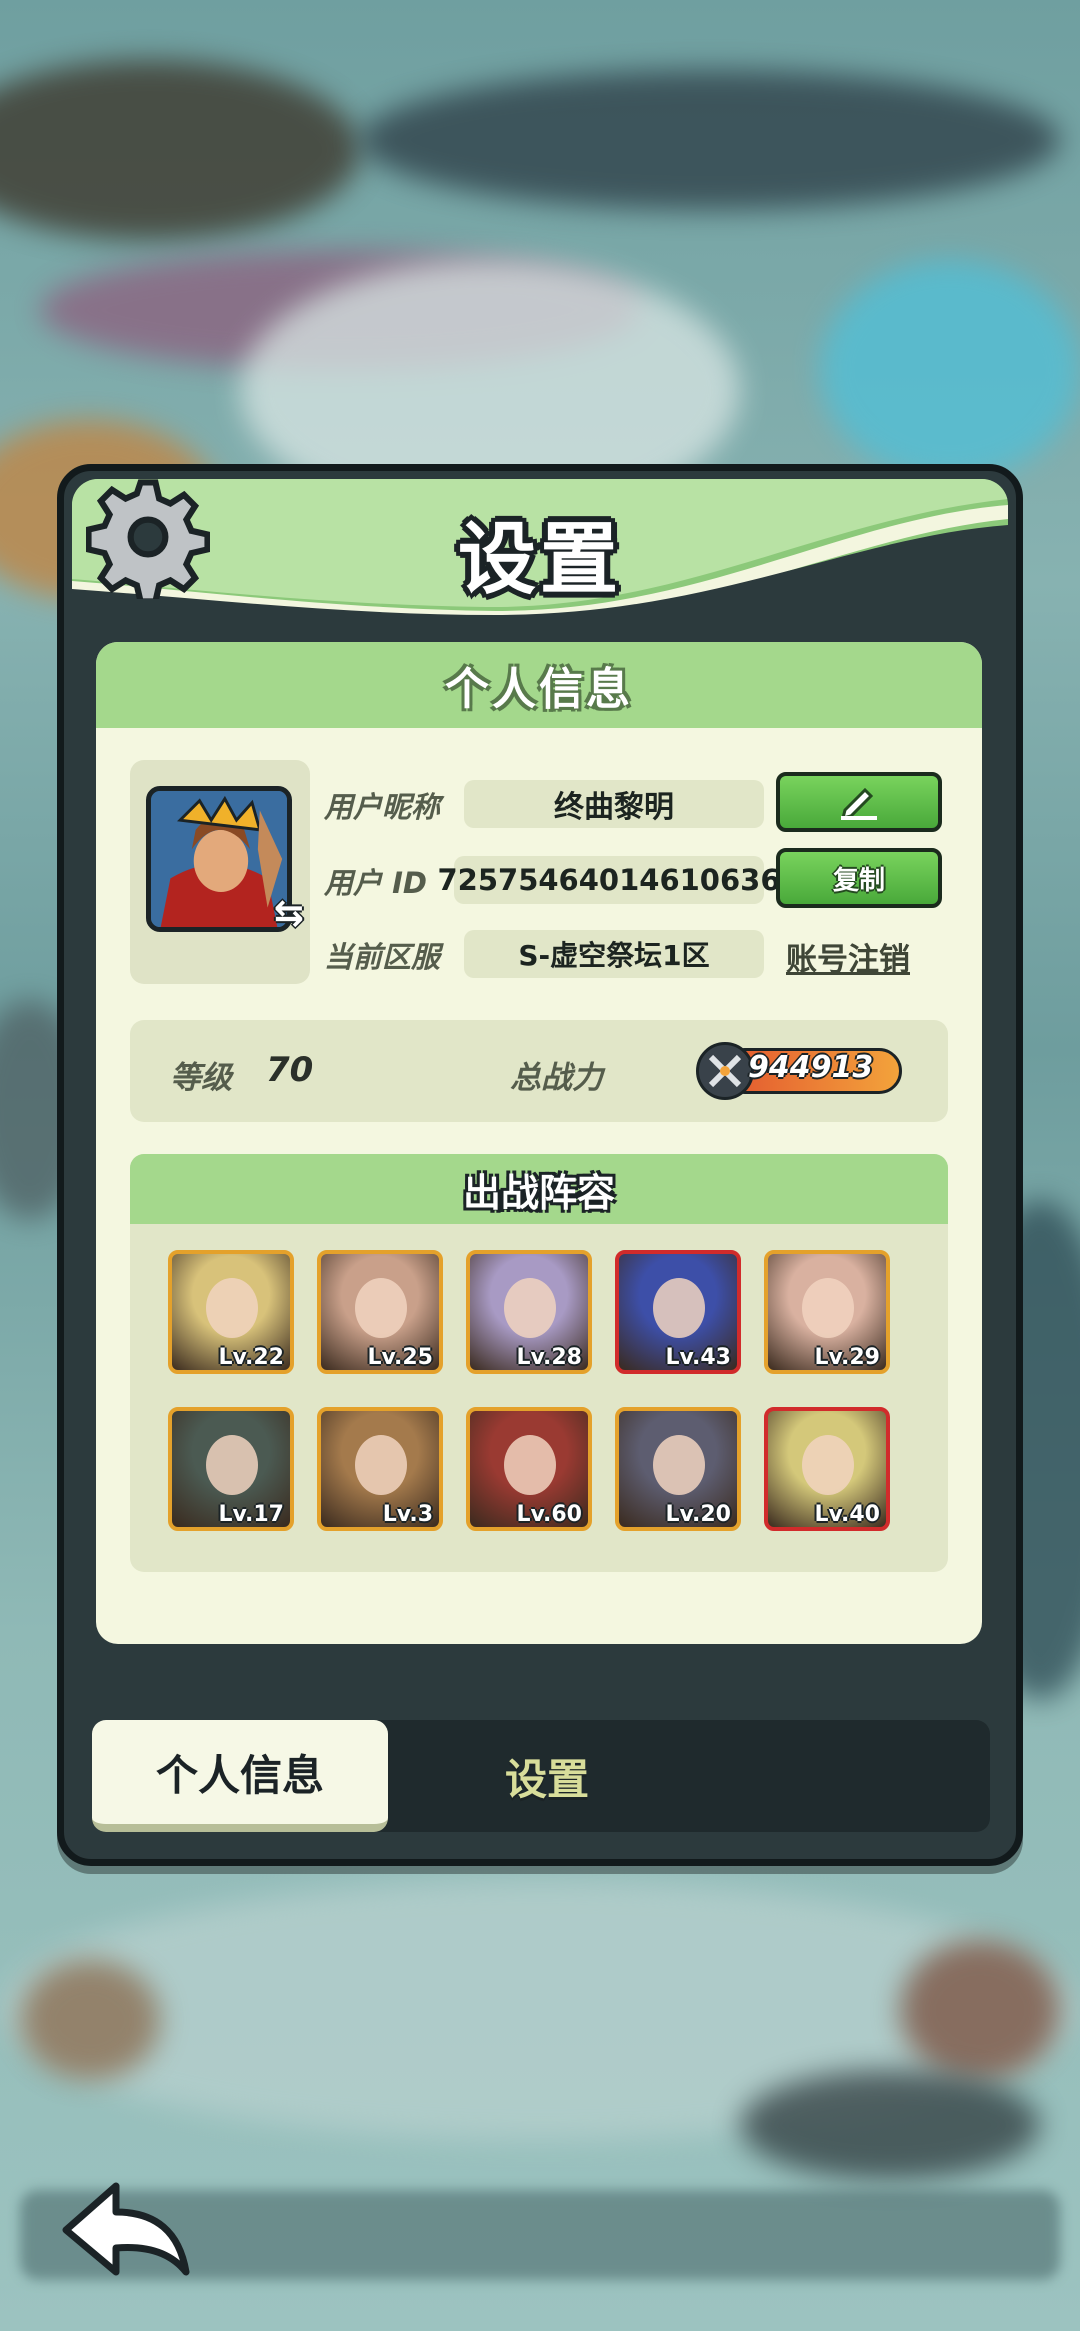 This screenshot has height=2331, width=1080. I want to click on server-field: S-虚空祭坛1区, so click(614, 954).